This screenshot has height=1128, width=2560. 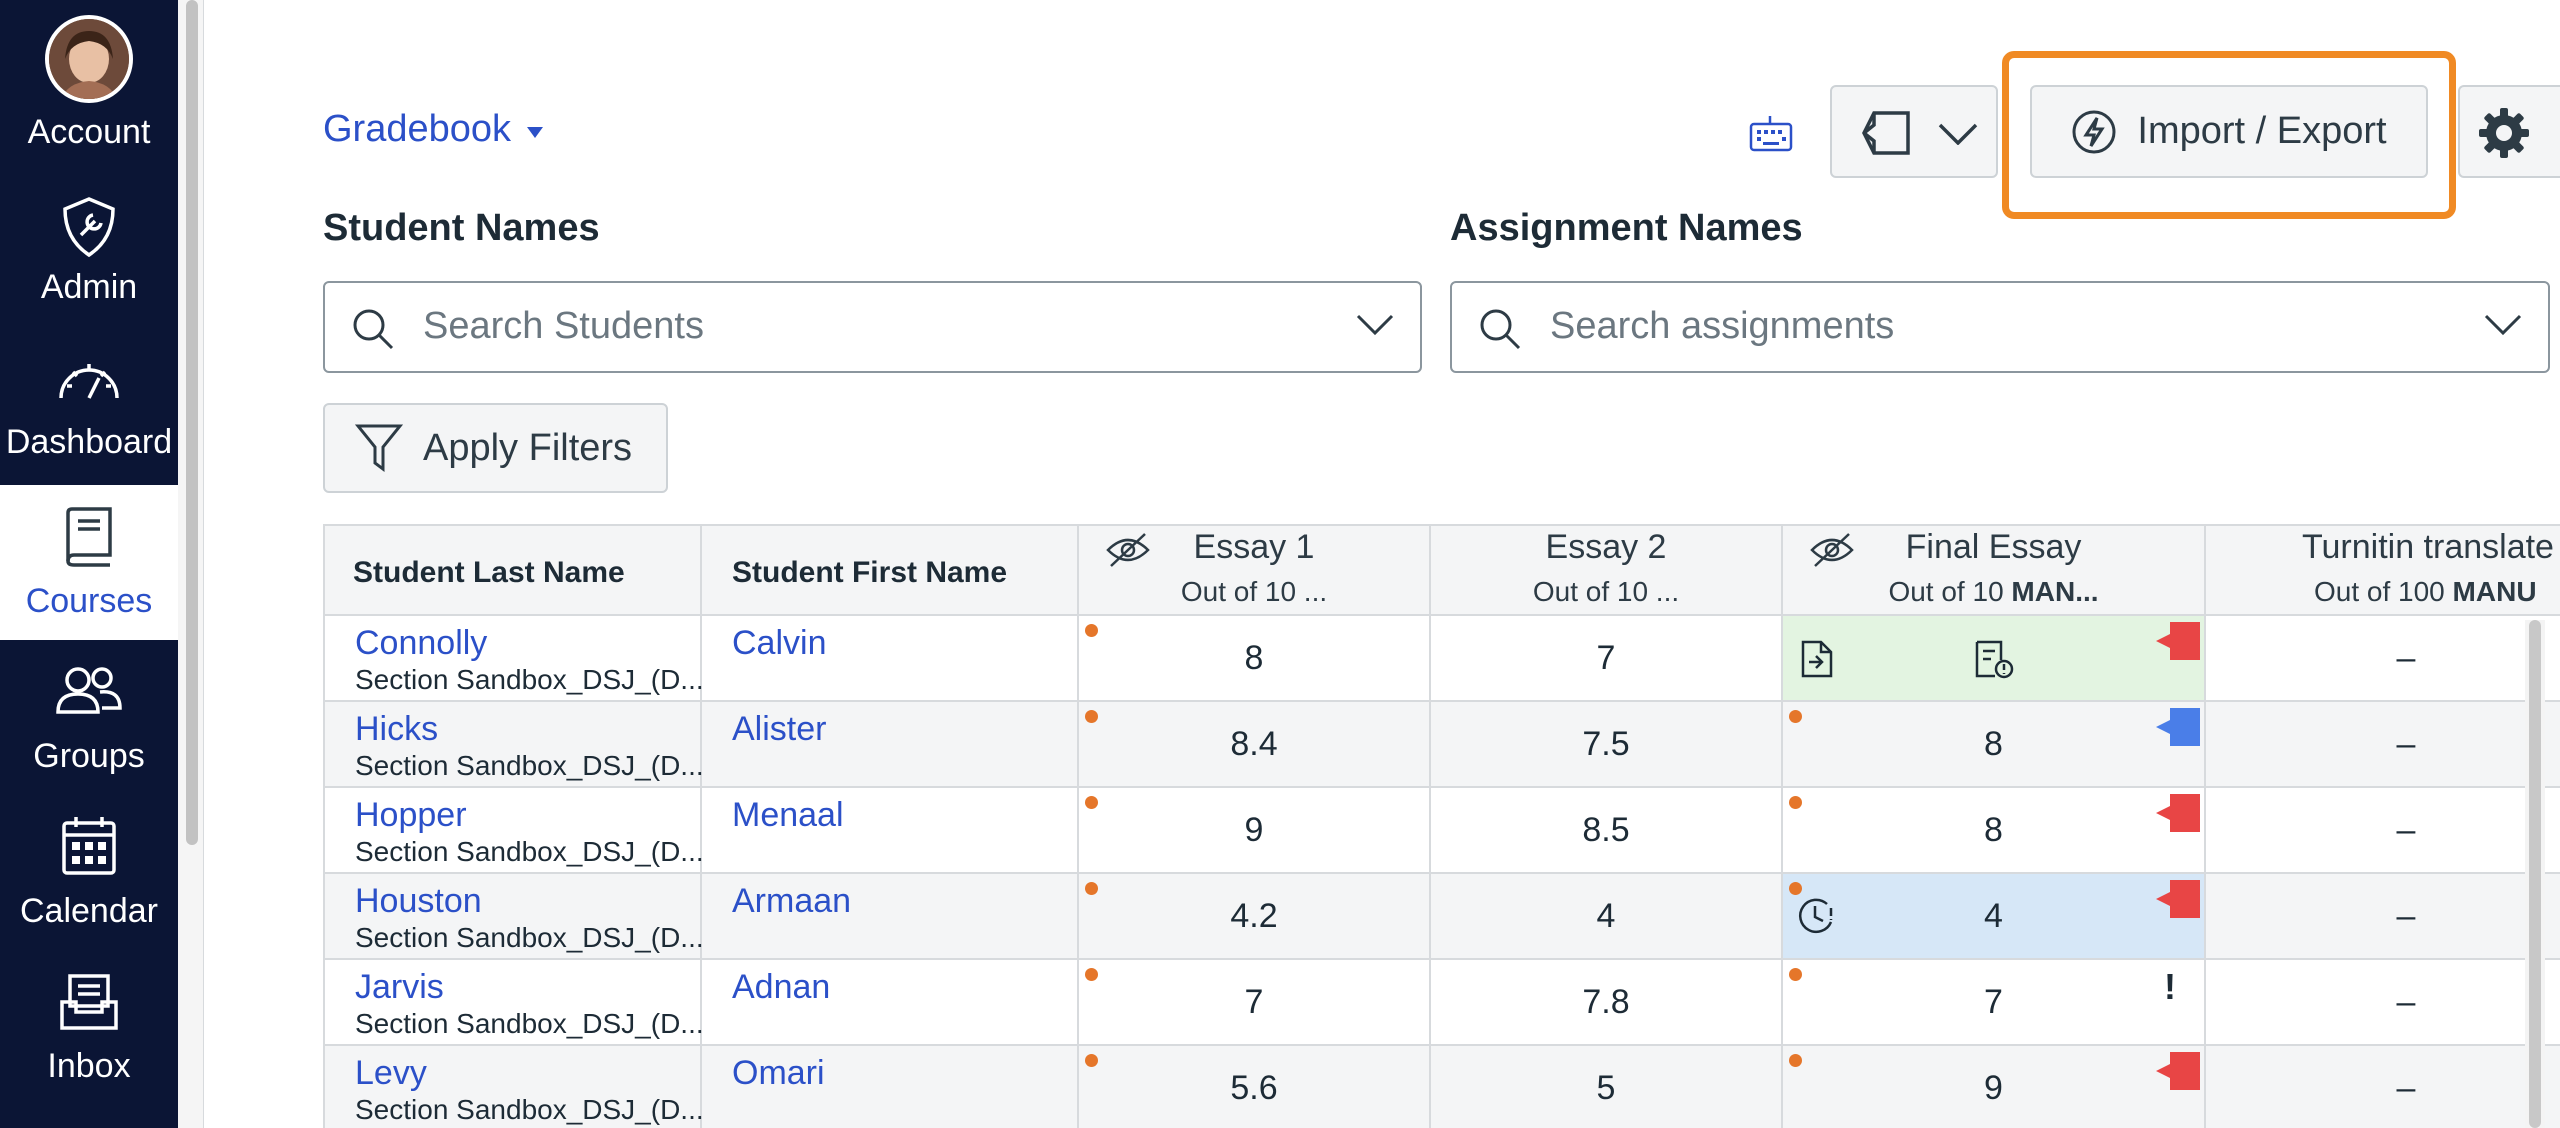 What do you see at coordinates (418, 901) in the screenshot?
I see `student-last-name-link: Houston` at bounding box center [418, 901].